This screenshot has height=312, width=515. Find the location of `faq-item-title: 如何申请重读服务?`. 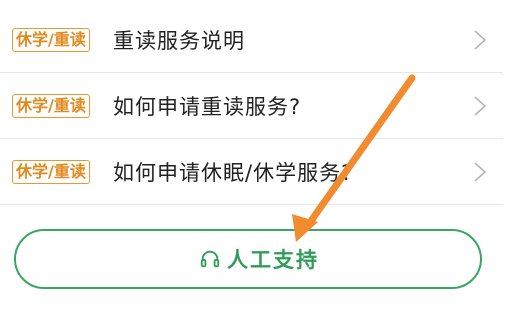

faq-item-title: 如何申请重读服务? is located at coordinates (207, 107).